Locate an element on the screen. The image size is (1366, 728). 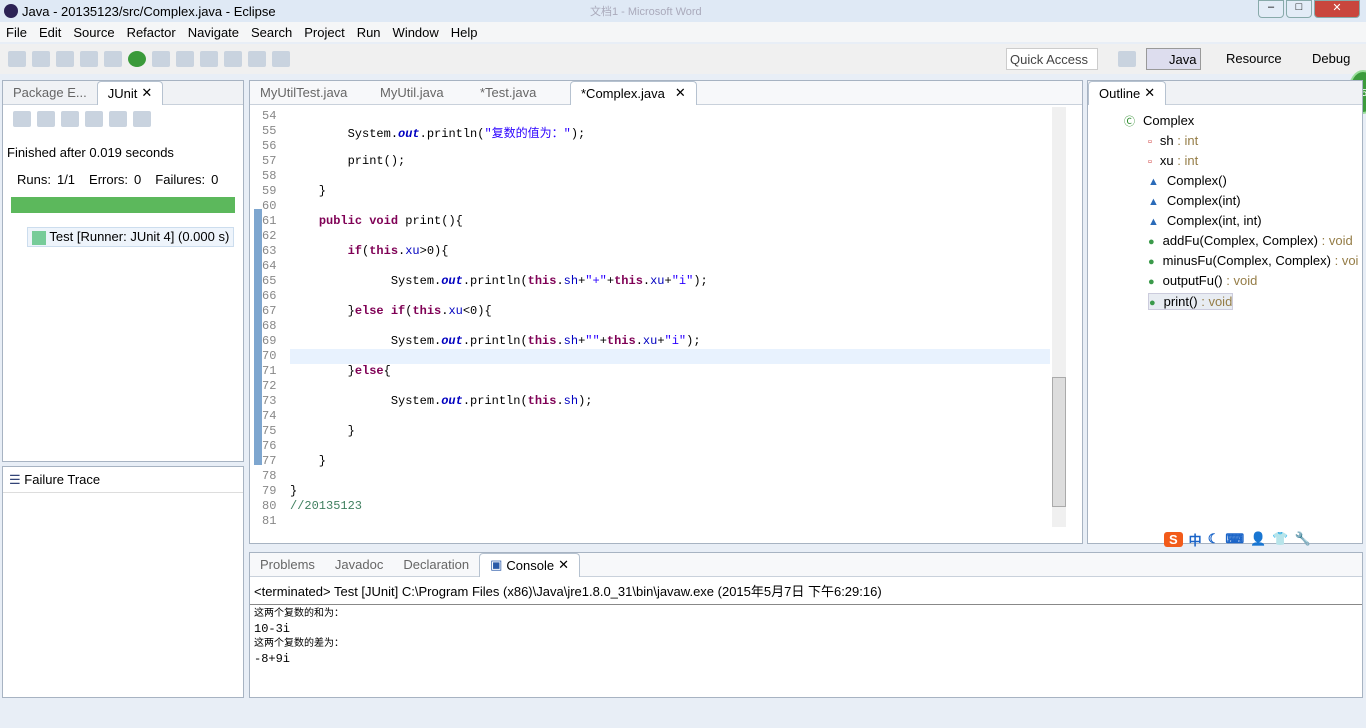
outline-item: Ⓒ Complex is located at coordinates (1159, 121).